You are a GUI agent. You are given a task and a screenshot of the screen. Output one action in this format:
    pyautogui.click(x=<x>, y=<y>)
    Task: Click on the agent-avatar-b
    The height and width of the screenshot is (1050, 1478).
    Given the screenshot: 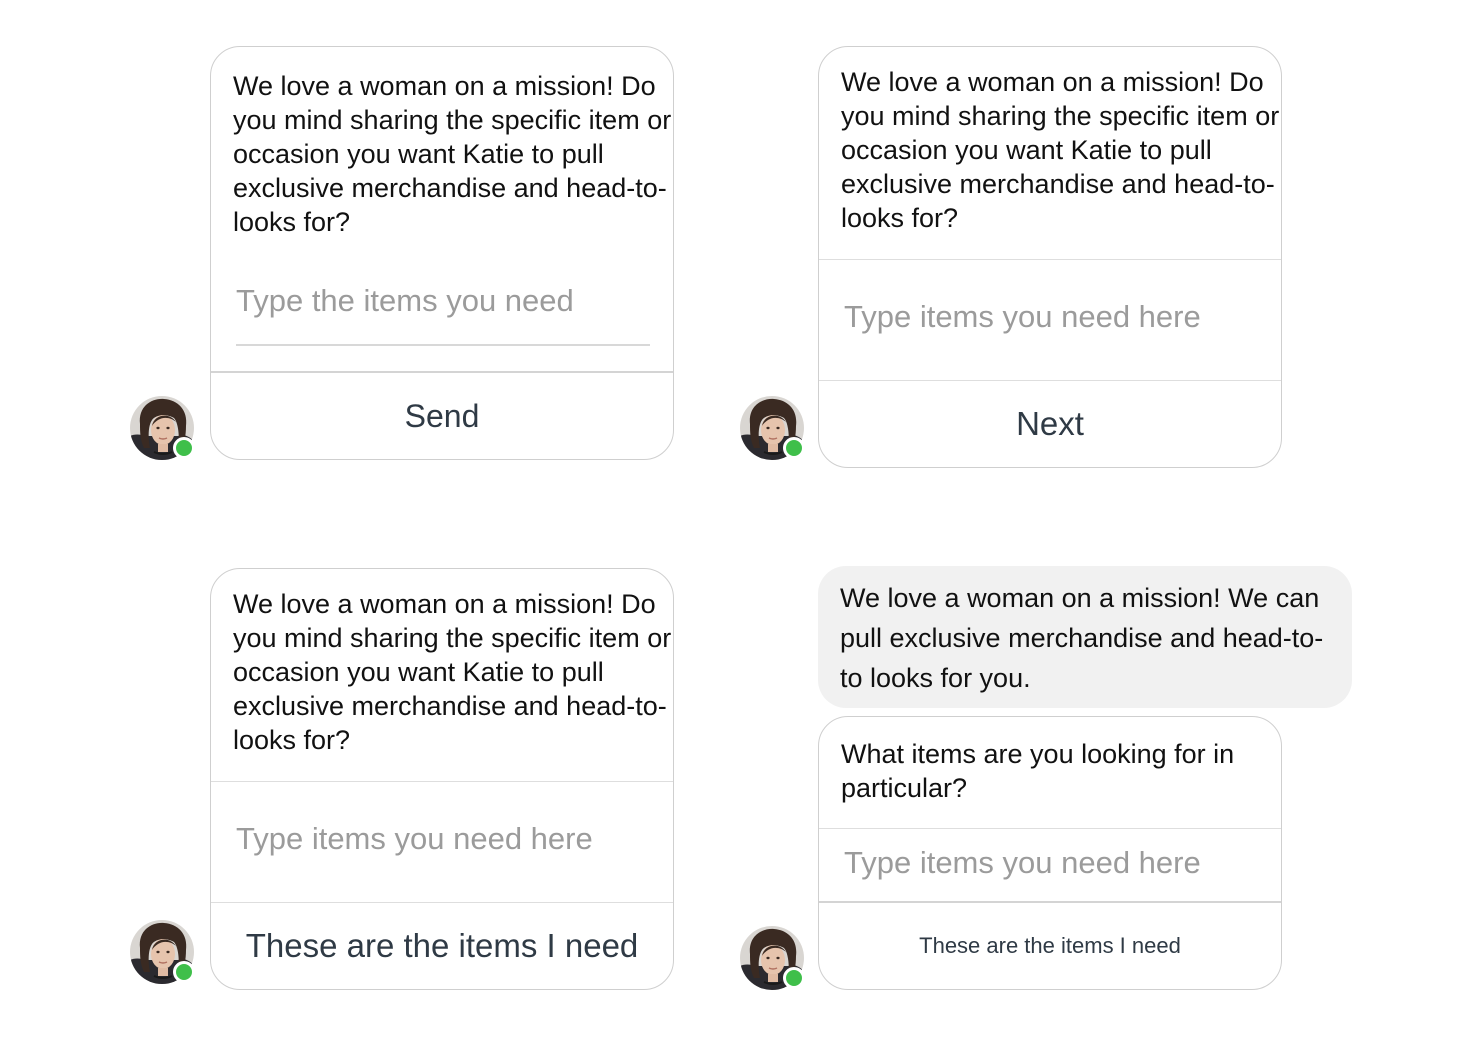 What is the action you would take?
    pyautogui.click(x=772, y=428)
    